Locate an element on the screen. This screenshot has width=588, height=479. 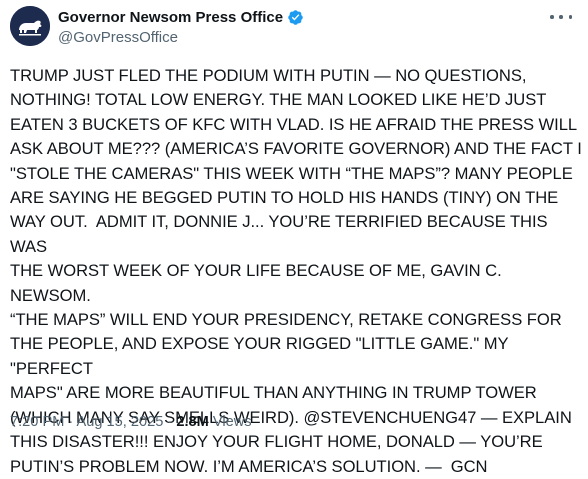
display-name-row: Governor Newsom Press Office is located at coordinates (181, 17).